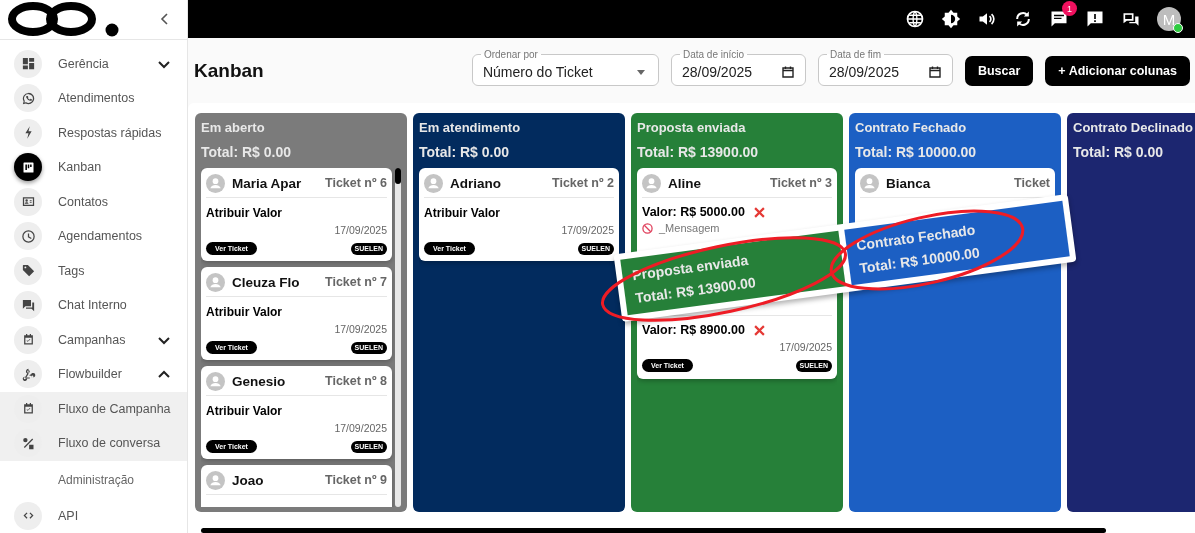 The height and width of the screenshot is (533, 1195). What do you see at coordinates (692, 127) in the screenshot?
I see `column-title: Proposta enviada` at bounding box center [692, 127].